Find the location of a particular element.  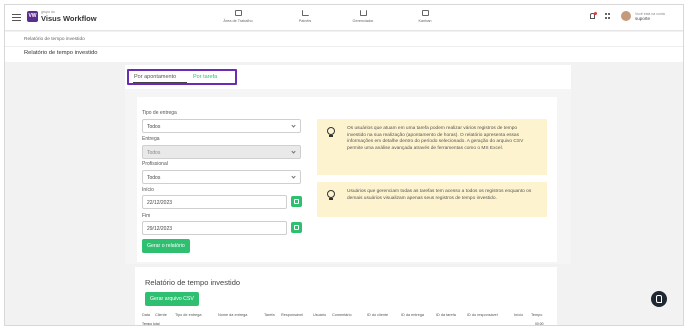

fim-date-input: 29/12/2023 is located at coordinates (214, 228).